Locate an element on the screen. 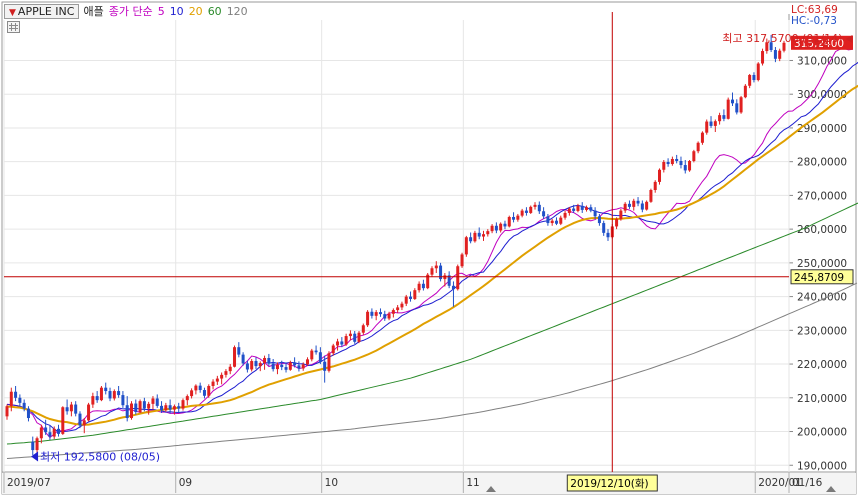 This screenshot has width=858, height=500. y-tick-label: 280,0000 is located at coordinates (822, 163).